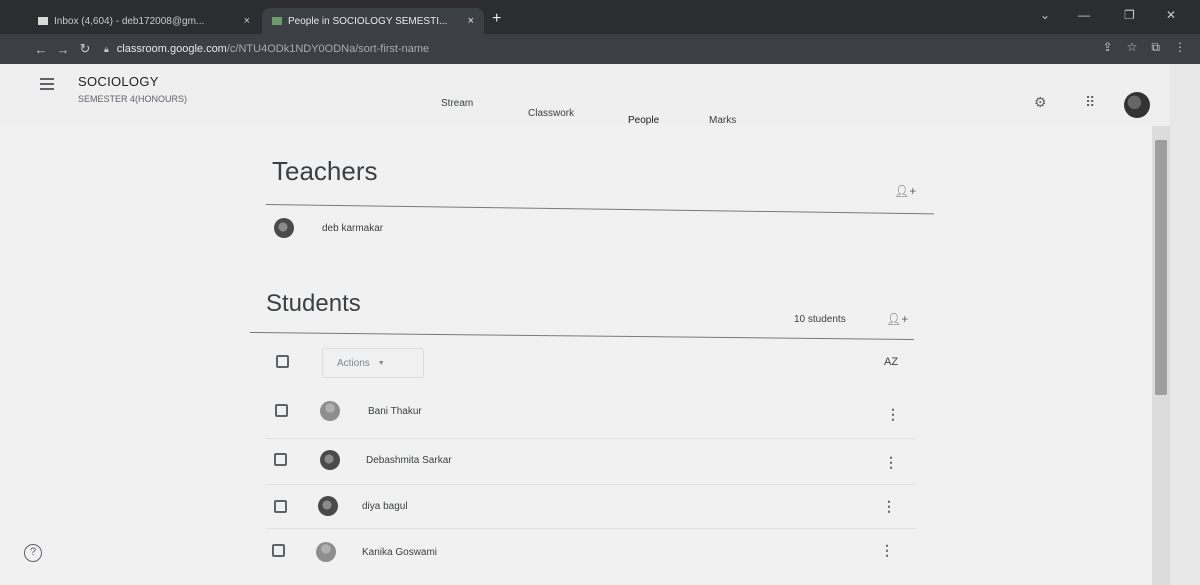  I want to click on student-name: Kanika Goswami, so click(400, 552).